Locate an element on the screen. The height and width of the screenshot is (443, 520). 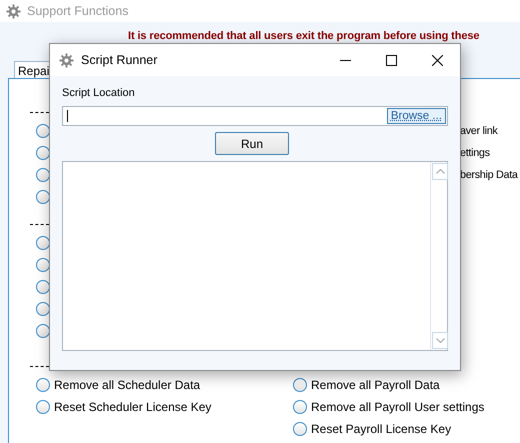
option-label: bership Data is located at coordinates (489, 175).